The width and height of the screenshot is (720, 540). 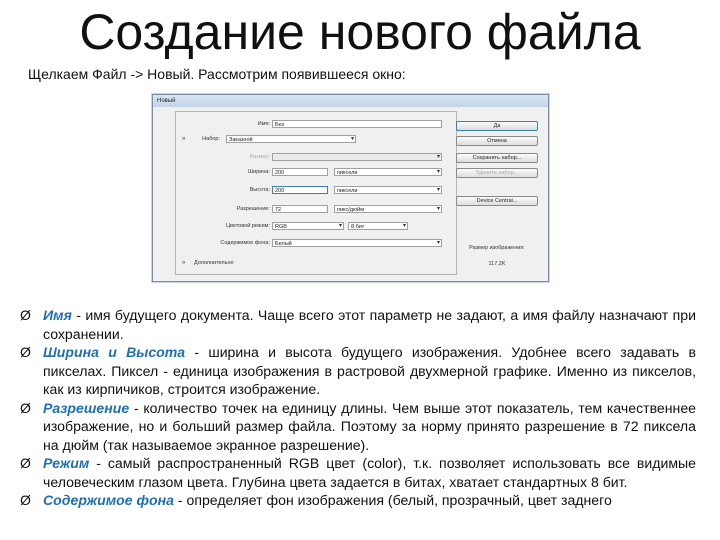 What do you see at coordinates (114, 352) in the screenshot?
I see `bullet-term: Ширина и Высота` at bounding box center [114, 352].